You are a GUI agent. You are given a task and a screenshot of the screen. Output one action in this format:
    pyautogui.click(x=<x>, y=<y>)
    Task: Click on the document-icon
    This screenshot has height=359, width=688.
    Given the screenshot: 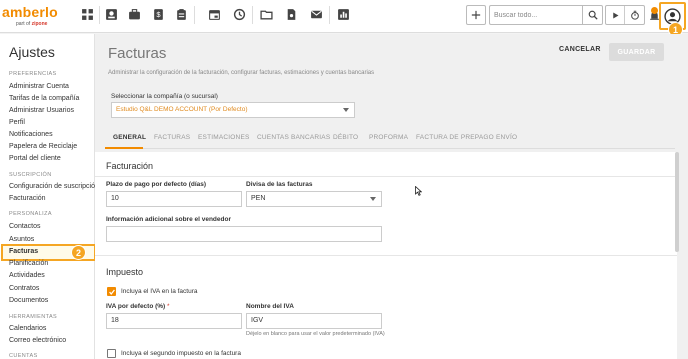 What is the action you would take?
    pyautogui.click(x=291, y=14)
    